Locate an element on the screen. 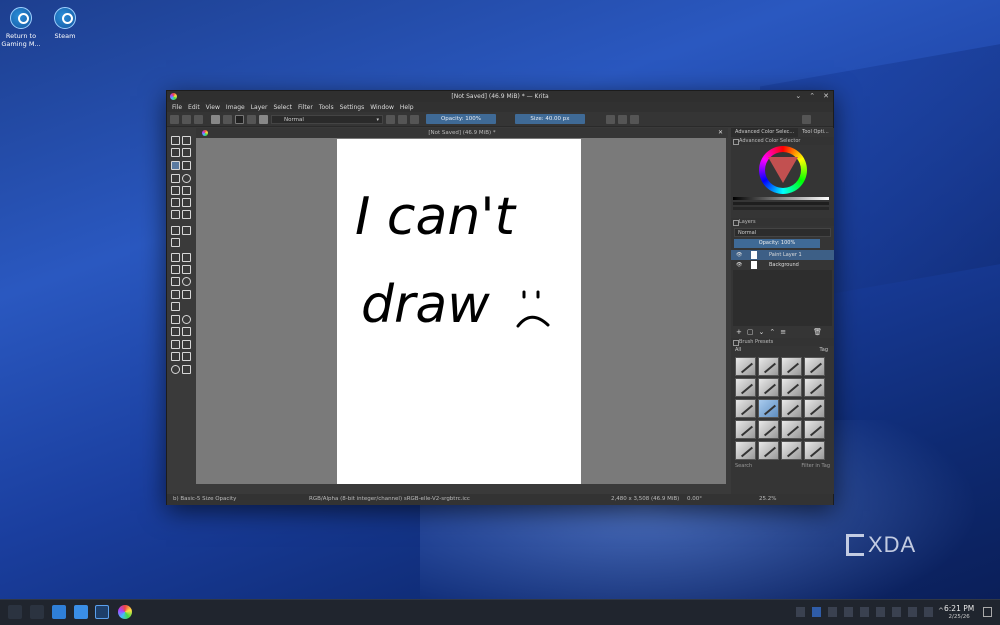  reference-tool-icon is located at coordinates (175, 306).